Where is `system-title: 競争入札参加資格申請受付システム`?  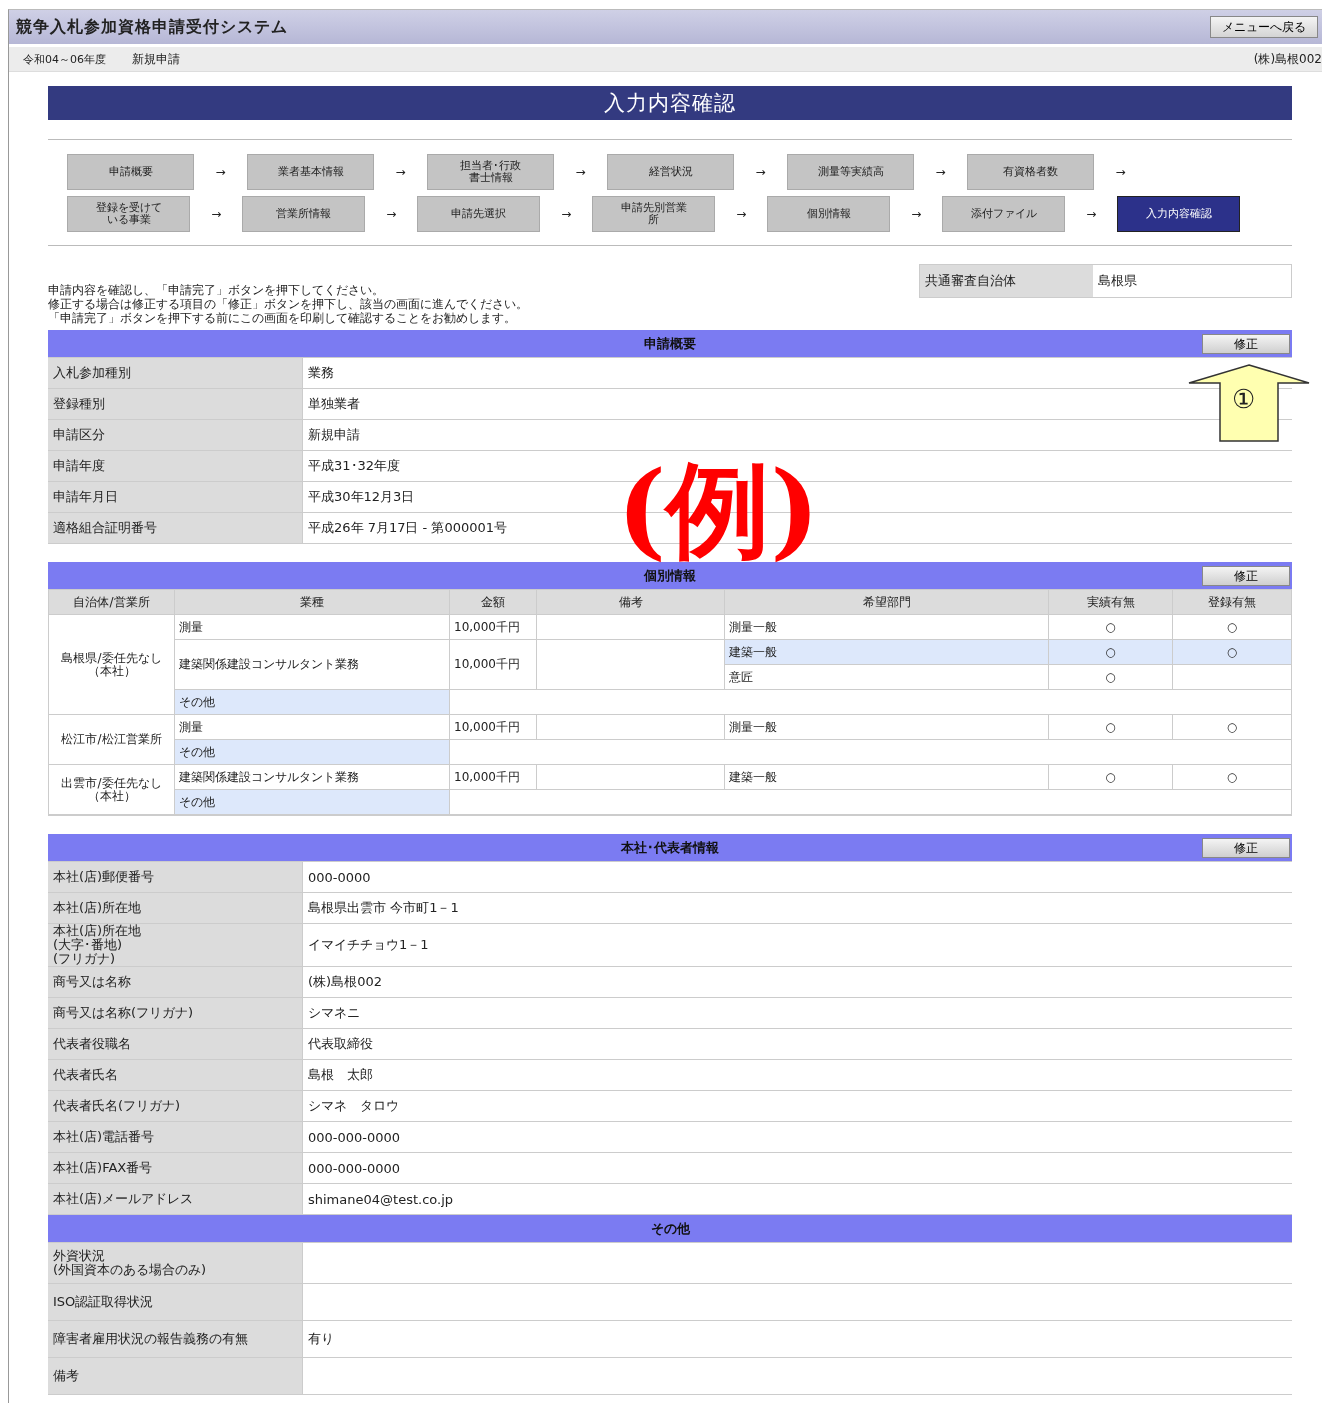
system-title: 競争入札参加資格申請受付システム is located at coordinates (152, 27).